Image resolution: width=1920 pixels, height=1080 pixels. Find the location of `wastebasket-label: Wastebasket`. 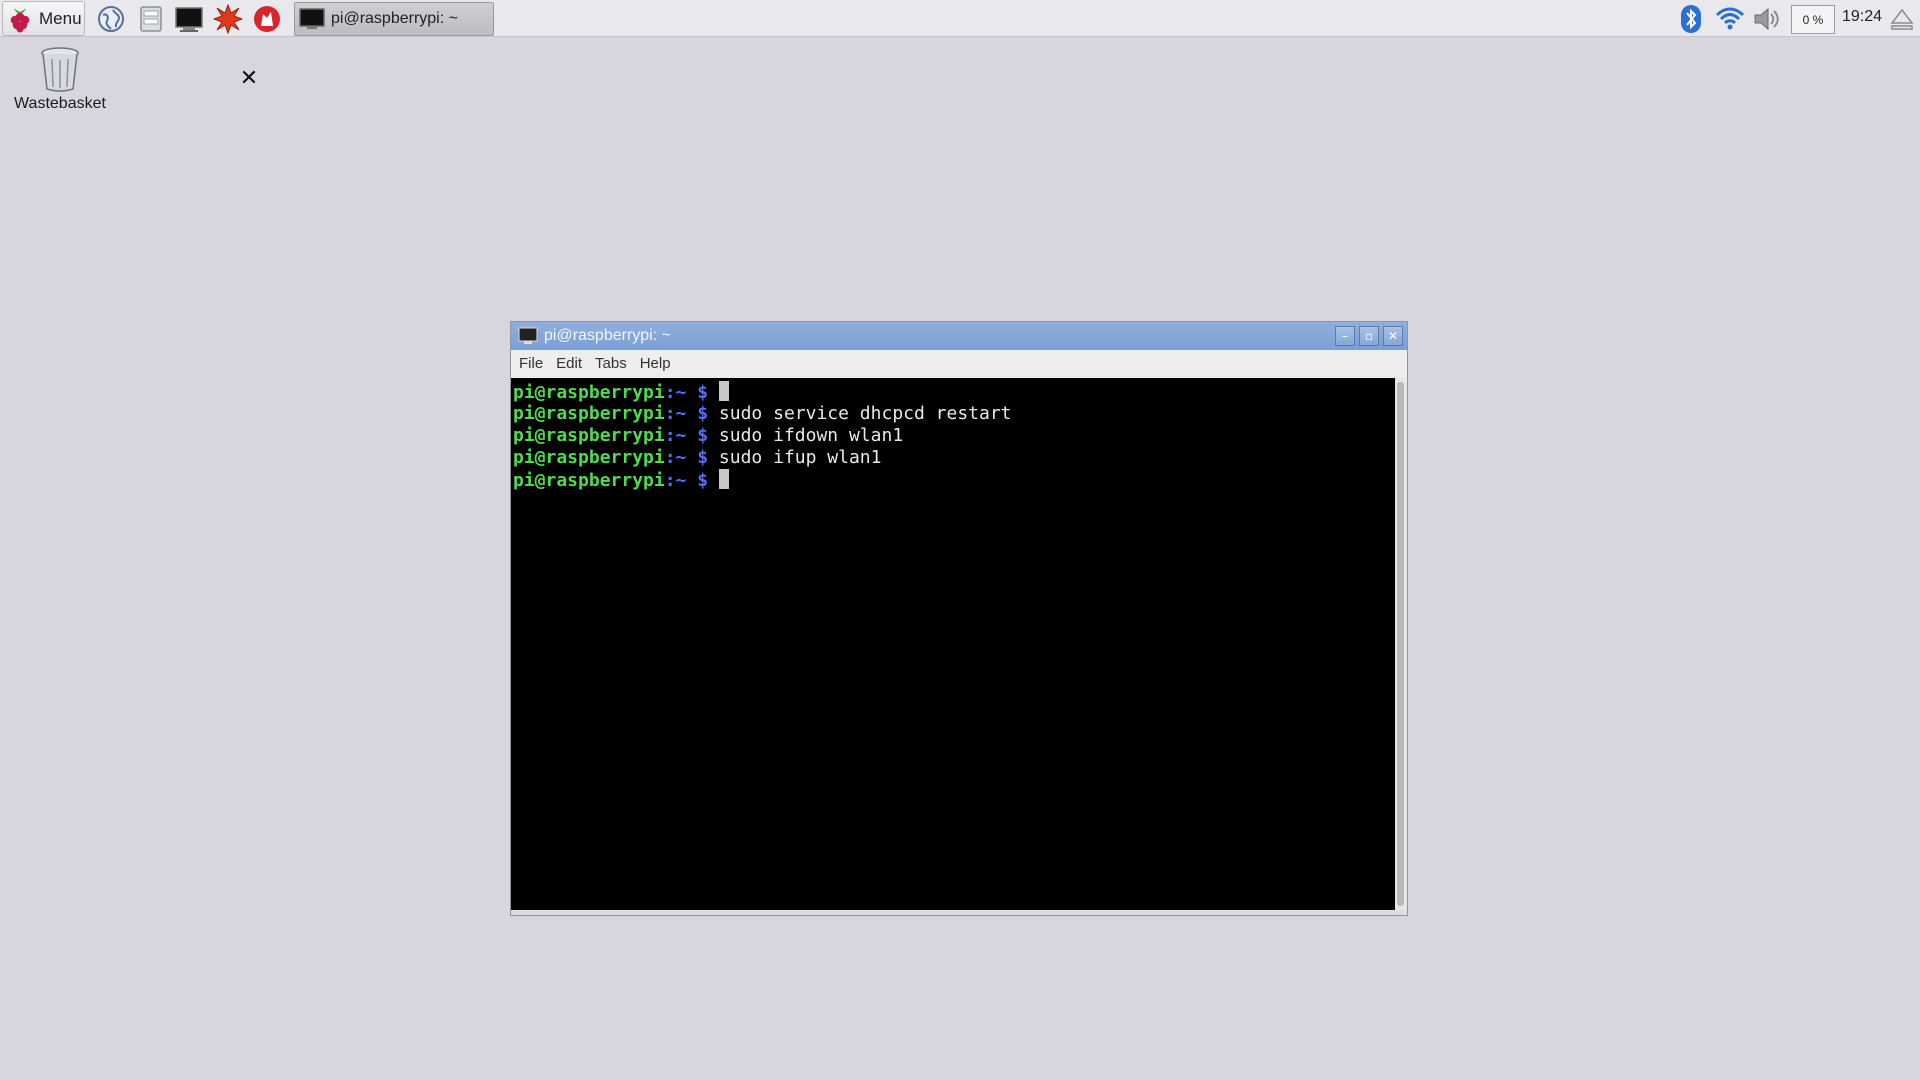

wastebasket-label: Wastebasket is located at coordinates (60, 103).